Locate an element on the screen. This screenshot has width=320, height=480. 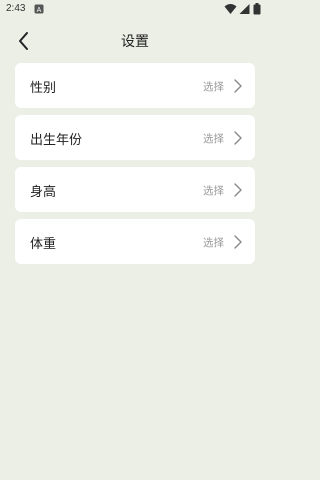
setting-row-weight: 体重 选择 is located at coordinates (135, 241).